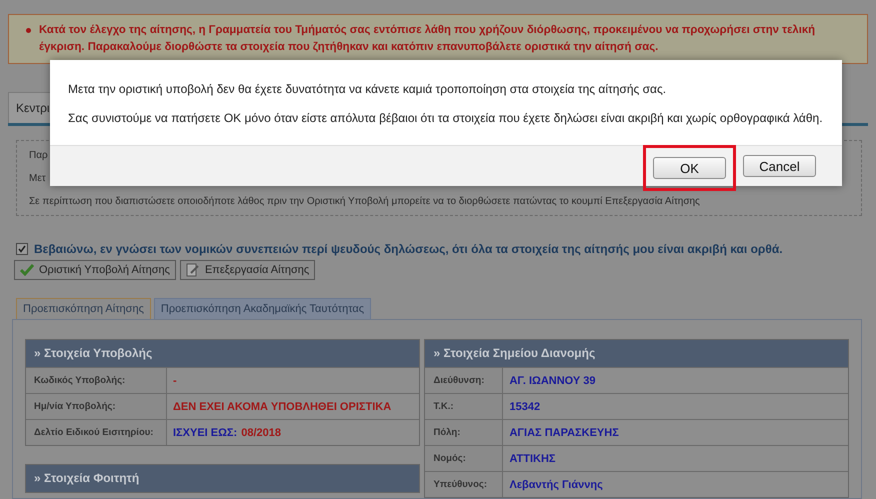 Image resolution: width=876 pixels, height=499 pixels. What do you see at coordinates (39, 155) in the screenshot?
I see `notice-text: Παρ` at bounding box center [39, 155].